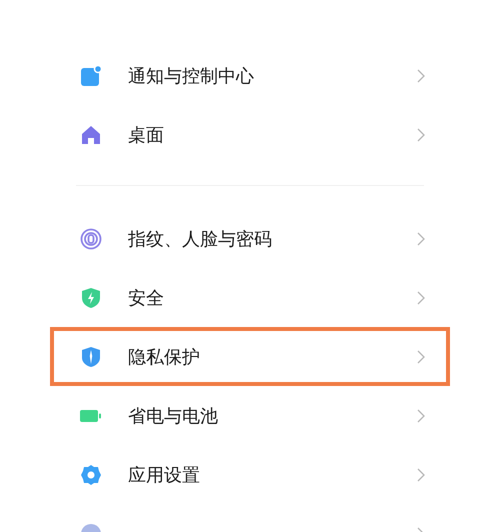  I want to click on settings-item: 指纹、人脸与密码, so click(250, 238).